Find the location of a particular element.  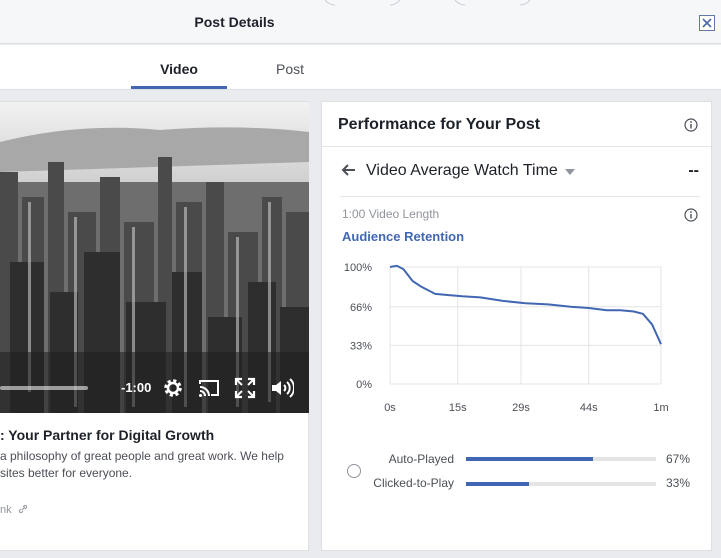

x-tick-label: 0s is located at coordinates (390, 408).